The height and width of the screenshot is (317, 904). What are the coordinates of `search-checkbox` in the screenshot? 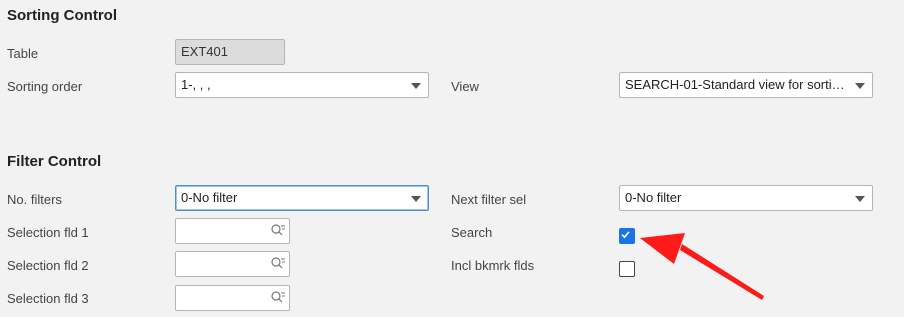 It's located at (627, 236).